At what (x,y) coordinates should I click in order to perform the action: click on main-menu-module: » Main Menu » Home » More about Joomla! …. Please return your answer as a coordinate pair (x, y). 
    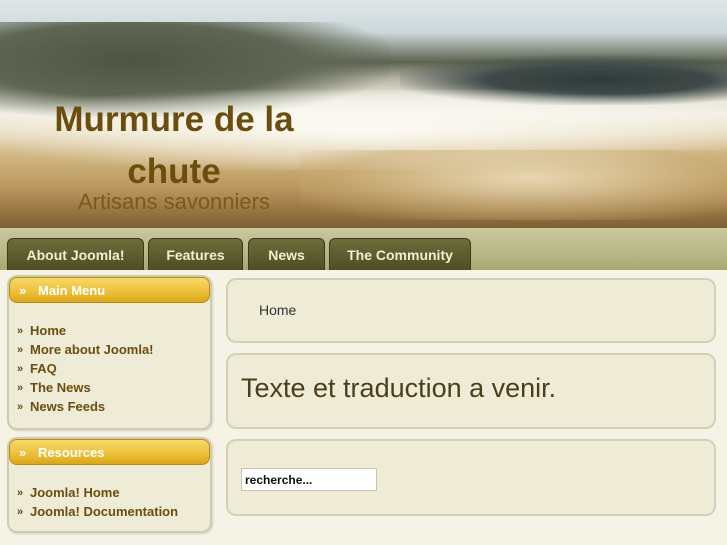
    Looking at the image, I should click on (109, 352).